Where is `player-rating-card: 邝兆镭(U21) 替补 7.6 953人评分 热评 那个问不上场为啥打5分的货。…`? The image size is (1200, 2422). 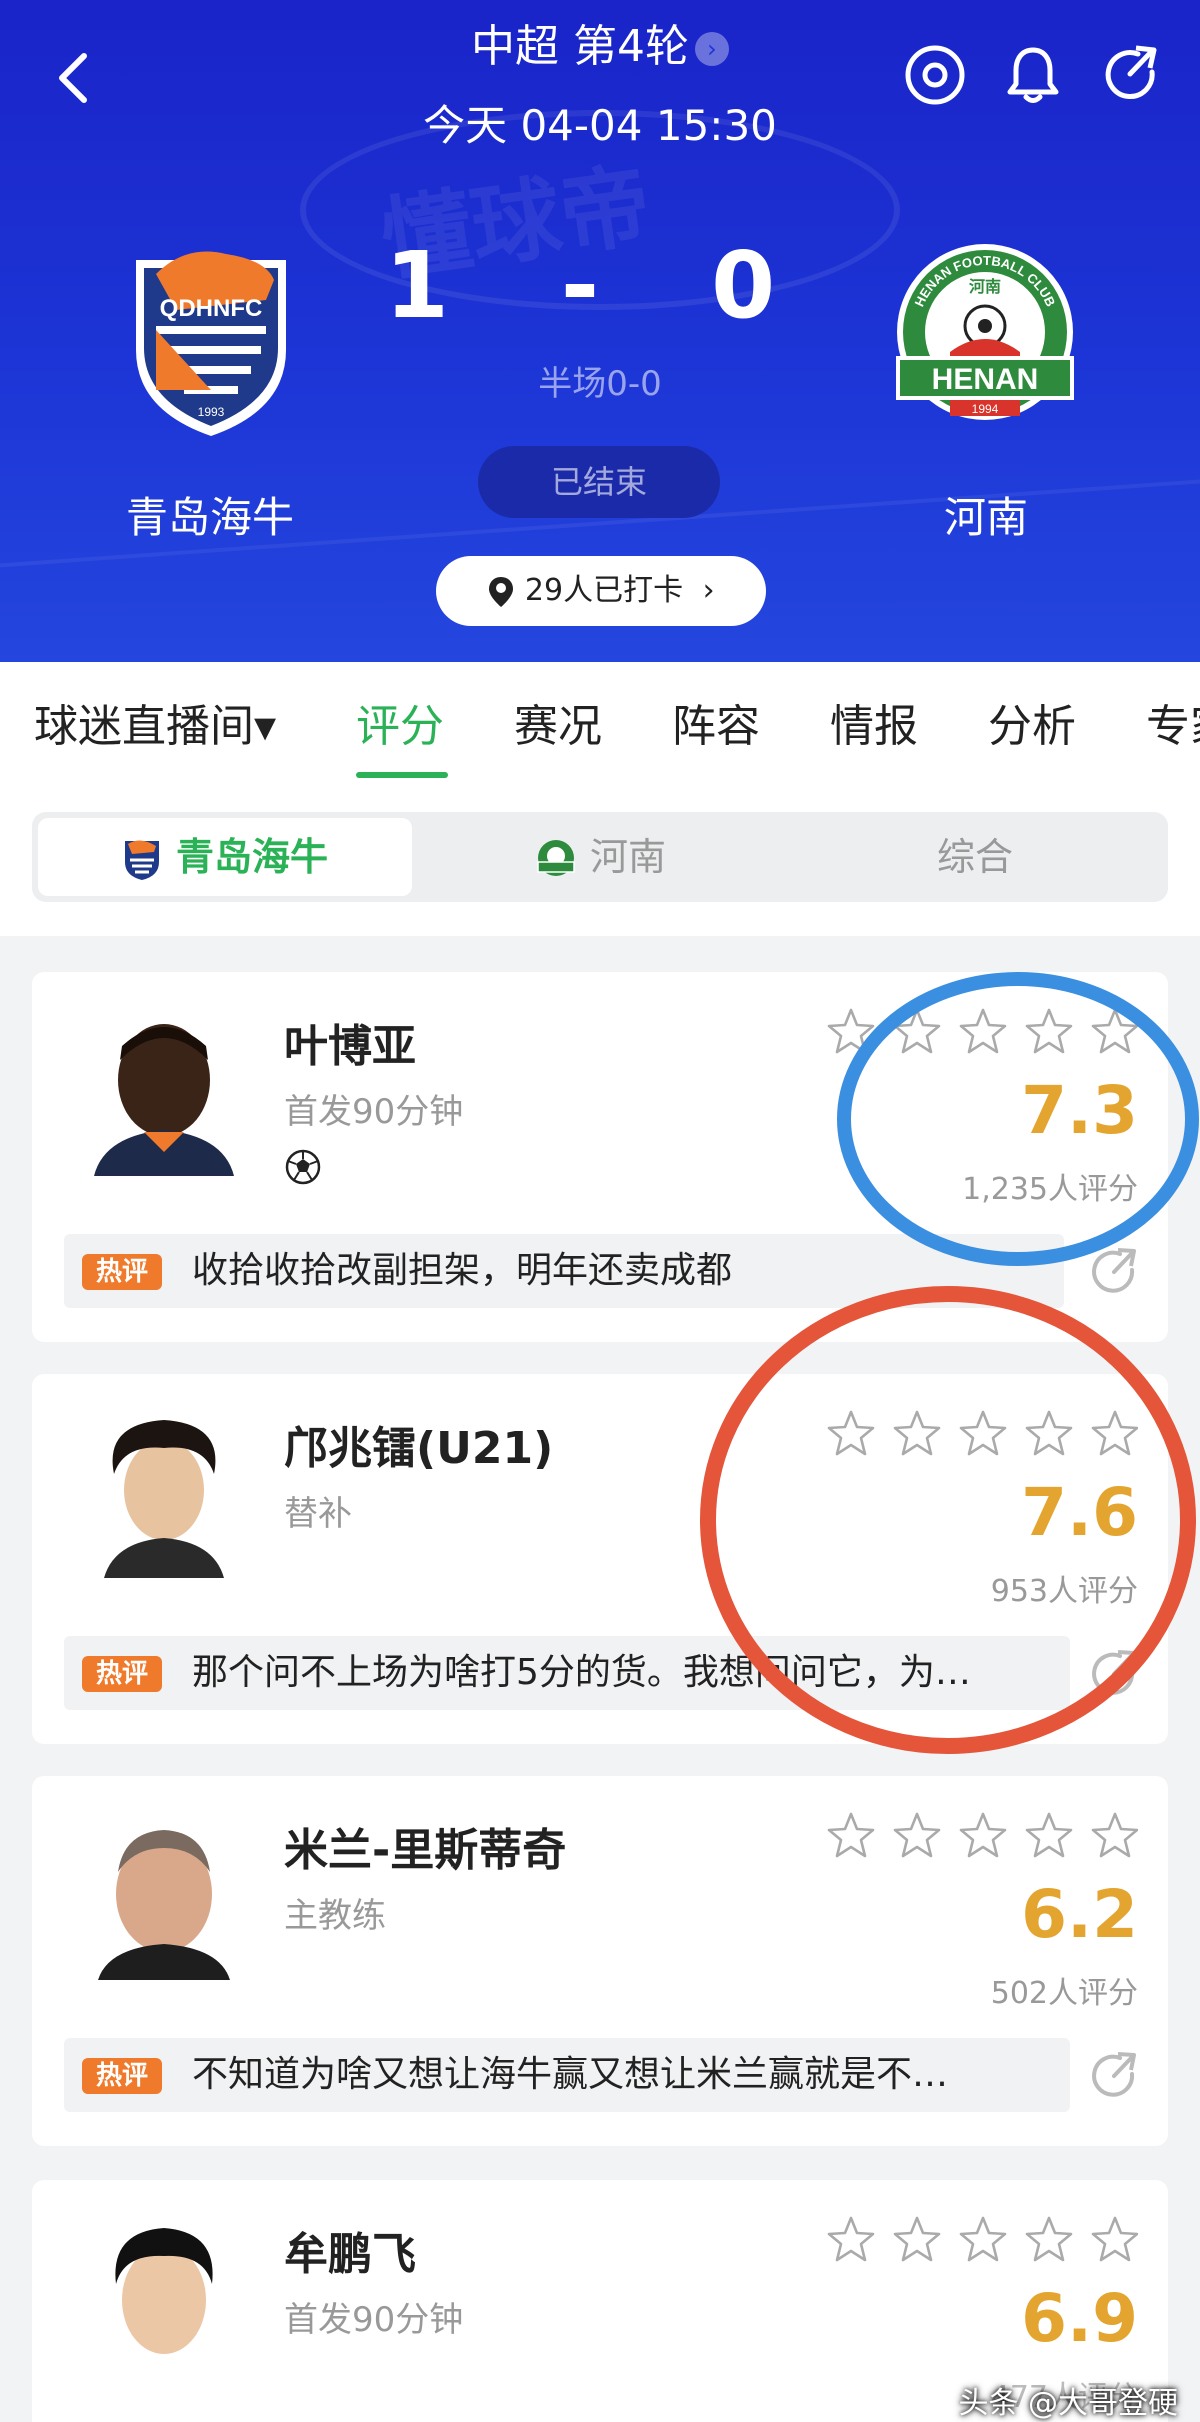
player-rating-card: 邝兆镭(U21) 替补 7.6 953人评分 热评 那个问不上场为啥打5分的货。… is located at coordinates (600, 1559).